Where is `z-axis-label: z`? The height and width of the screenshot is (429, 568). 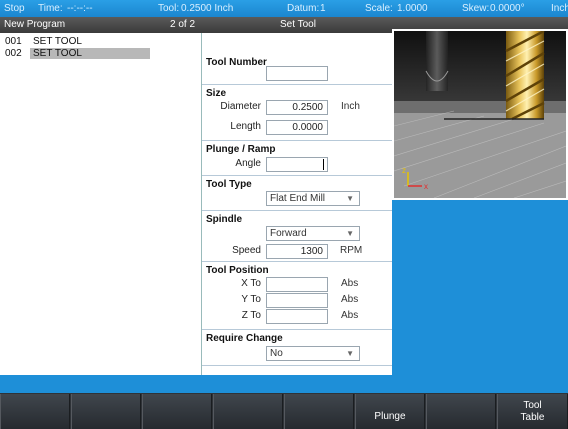
z-axis-label: z is located at coordinates (404, 170).